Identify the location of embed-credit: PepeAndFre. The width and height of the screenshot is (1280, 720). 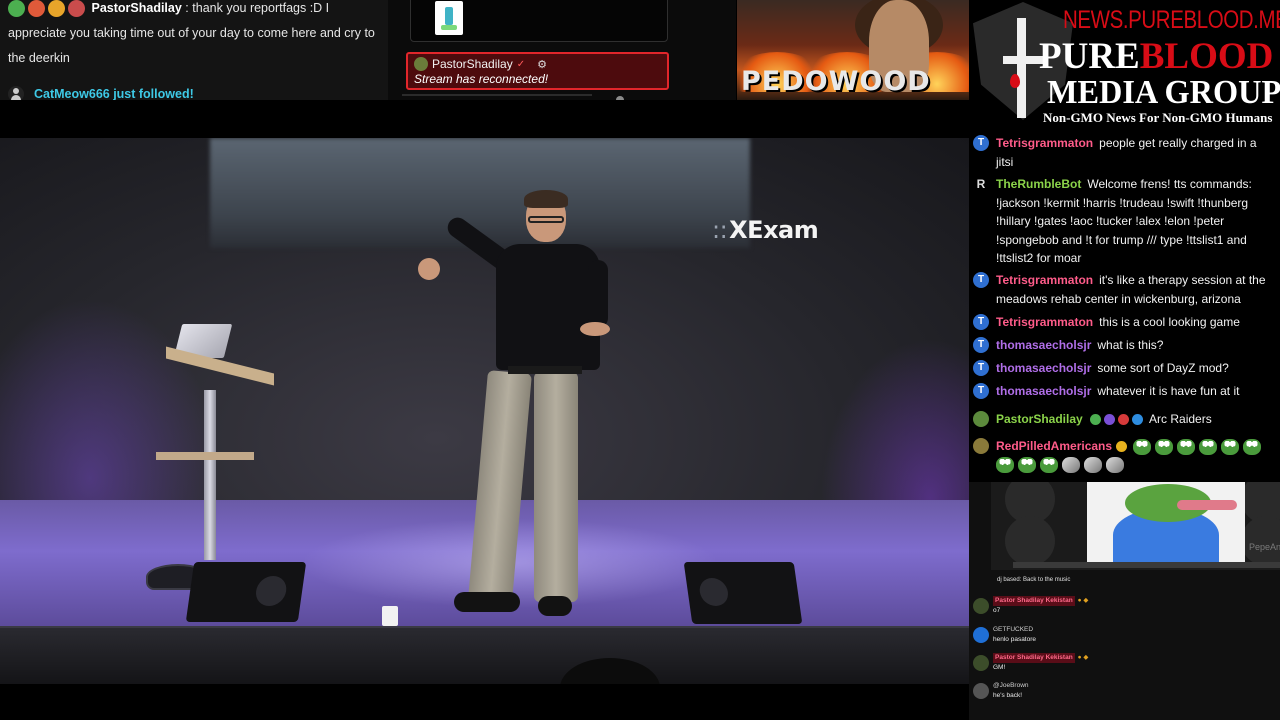
(1264, 547).